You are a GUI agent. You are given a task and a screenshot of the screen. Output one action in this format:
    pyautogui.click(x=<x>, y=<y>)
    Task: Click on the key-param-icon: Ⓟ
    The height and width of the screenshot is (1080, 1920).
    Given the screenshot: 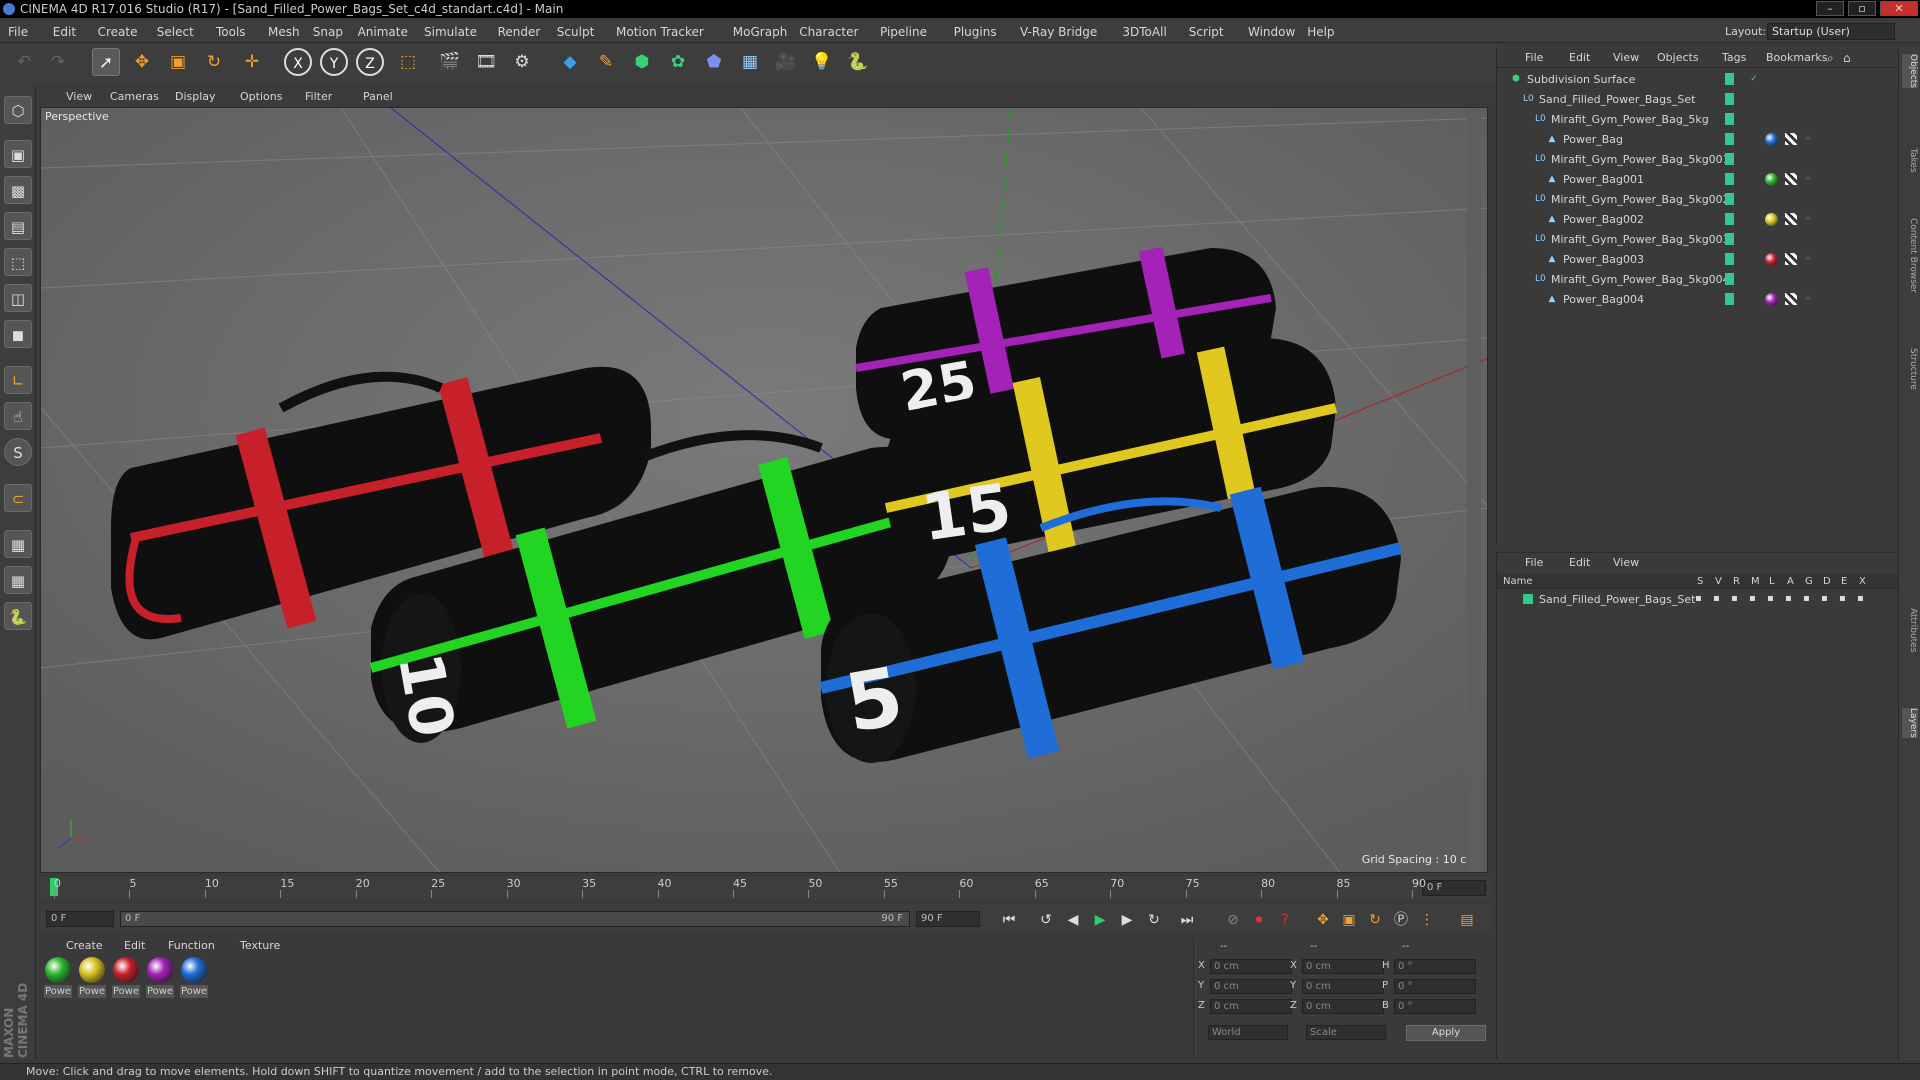 What is the action you would take?
    pyautogui.click(x=1401, y=920)
    